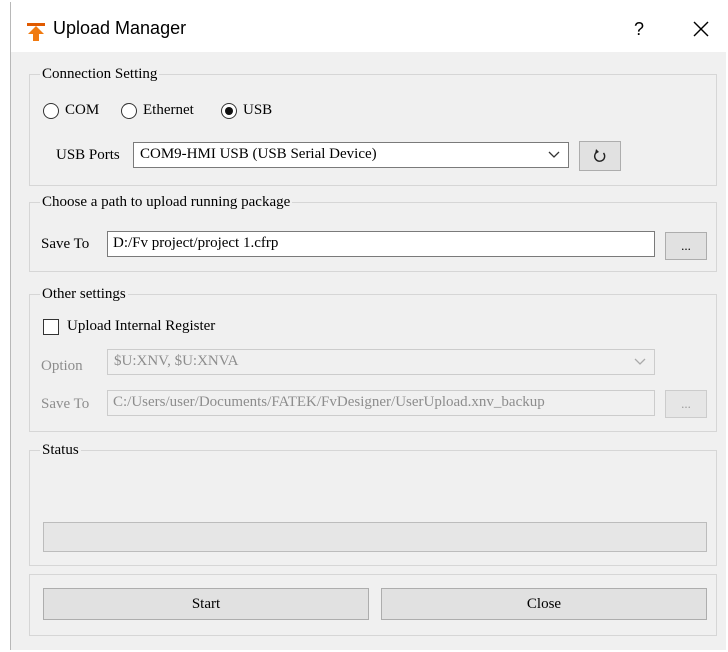  I want to click on refresh-ports-button, so click(600, 156).